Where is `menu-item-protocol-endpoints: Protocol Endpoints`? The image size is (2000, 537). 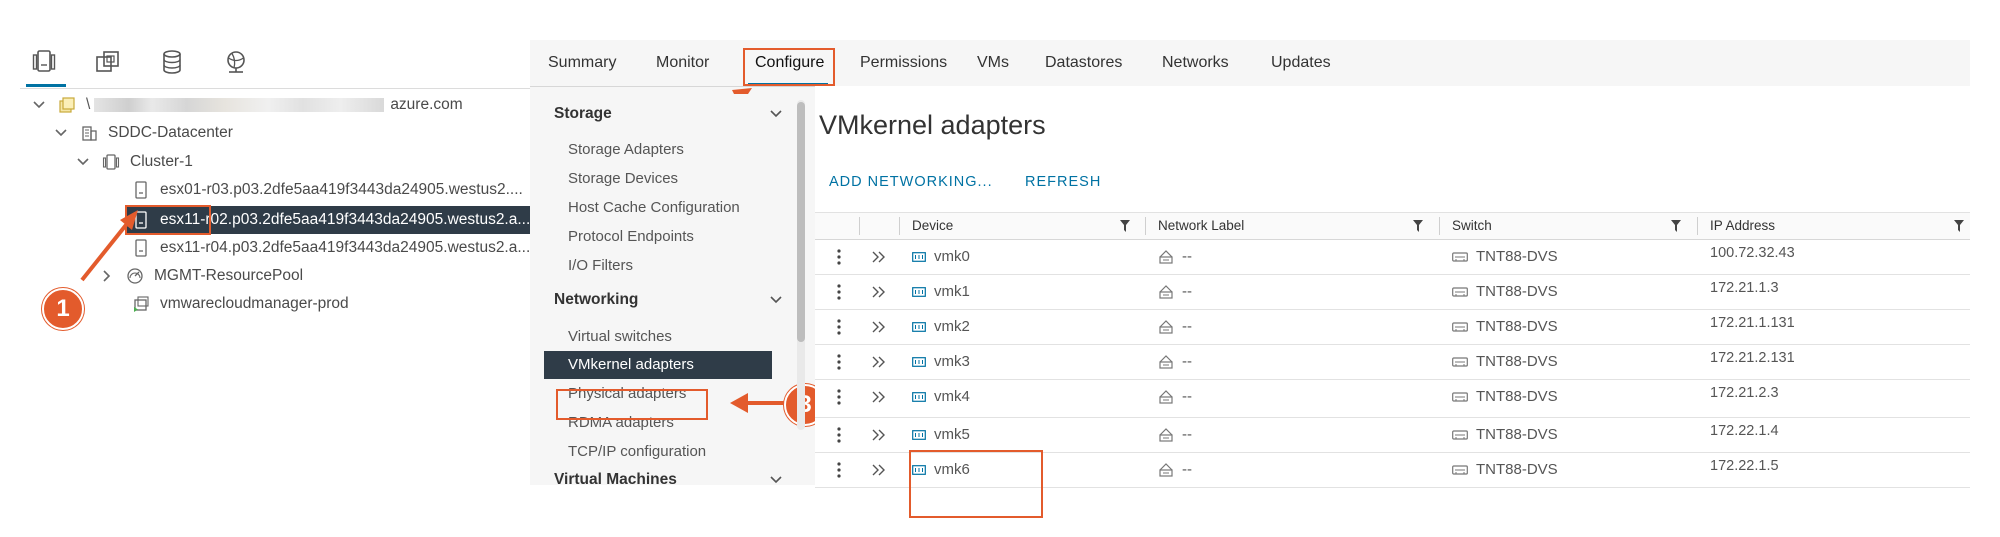 menu-item-protocol-endpoints: Protocol Endpoints is located at coordinates (631, 236).